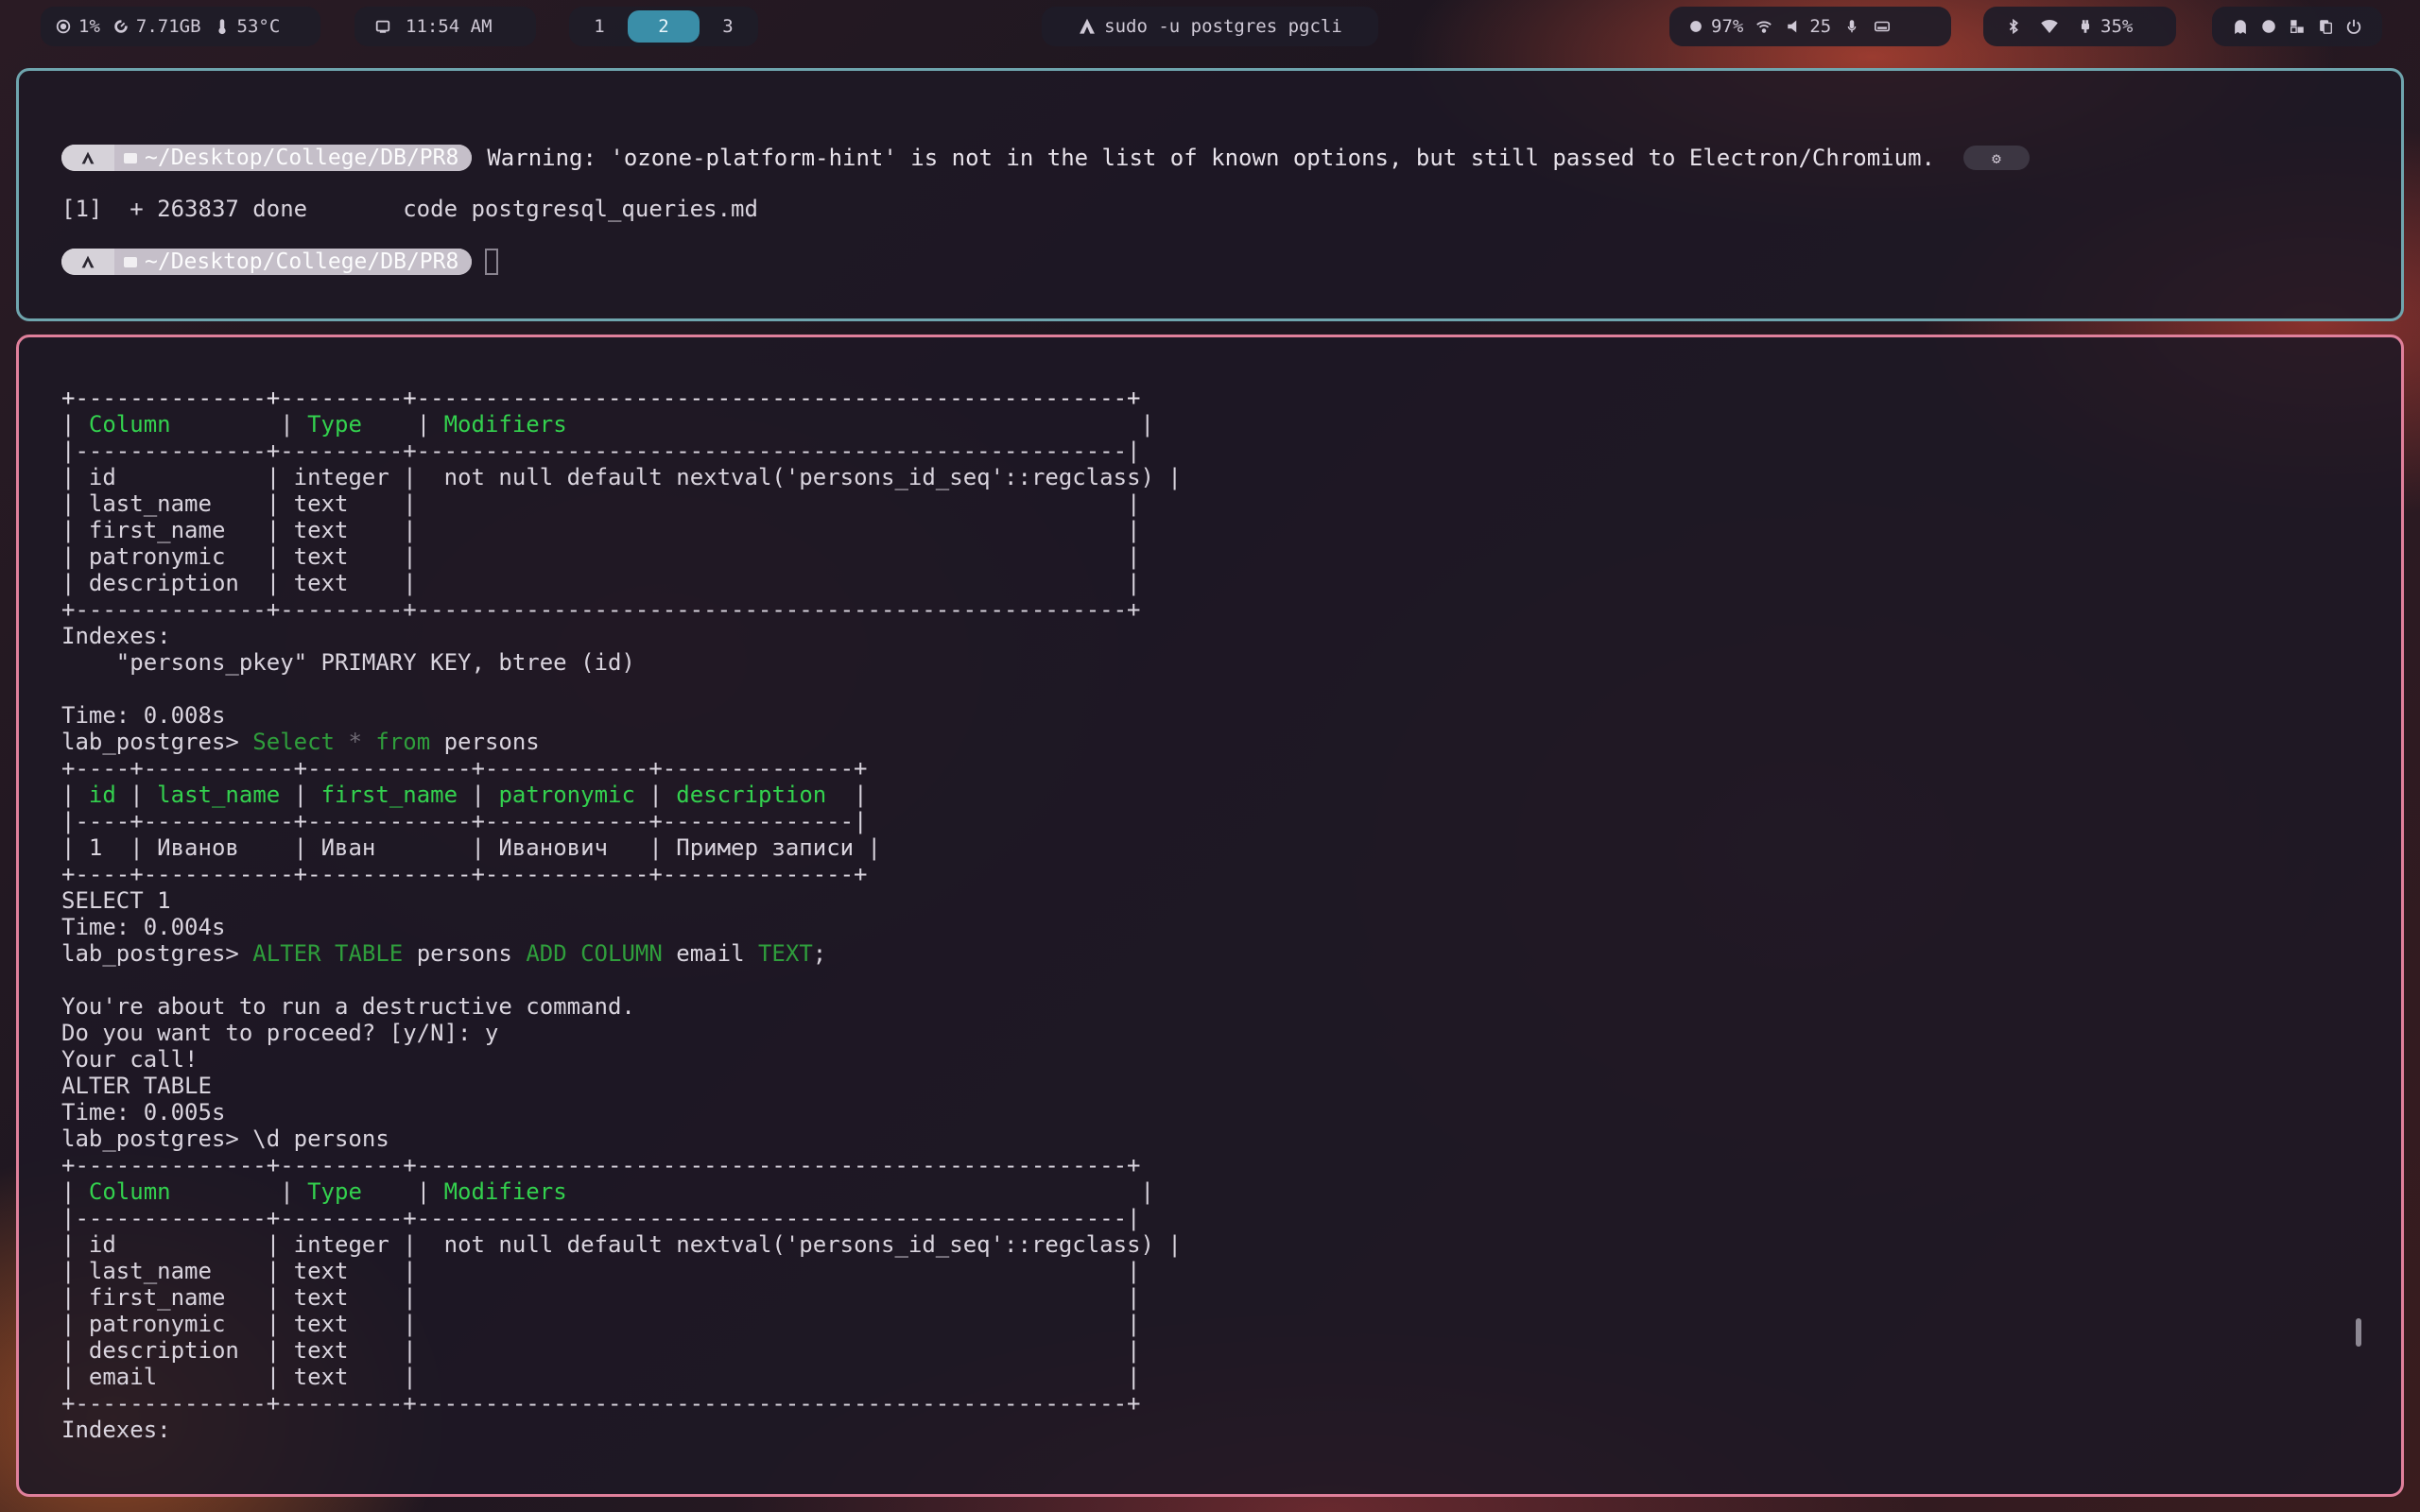  I want to click on col-header: last_name, so click(219, 795).